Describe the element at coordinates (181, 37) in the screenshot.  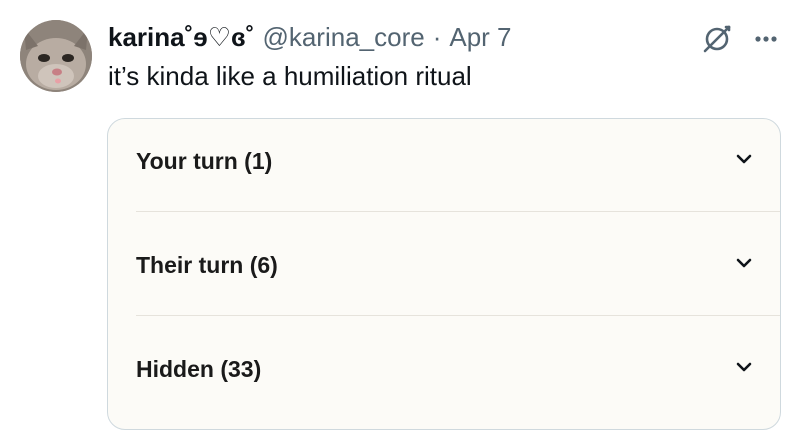
I see `display-name: karina˚ɘ♡ɞ˚` at that location.